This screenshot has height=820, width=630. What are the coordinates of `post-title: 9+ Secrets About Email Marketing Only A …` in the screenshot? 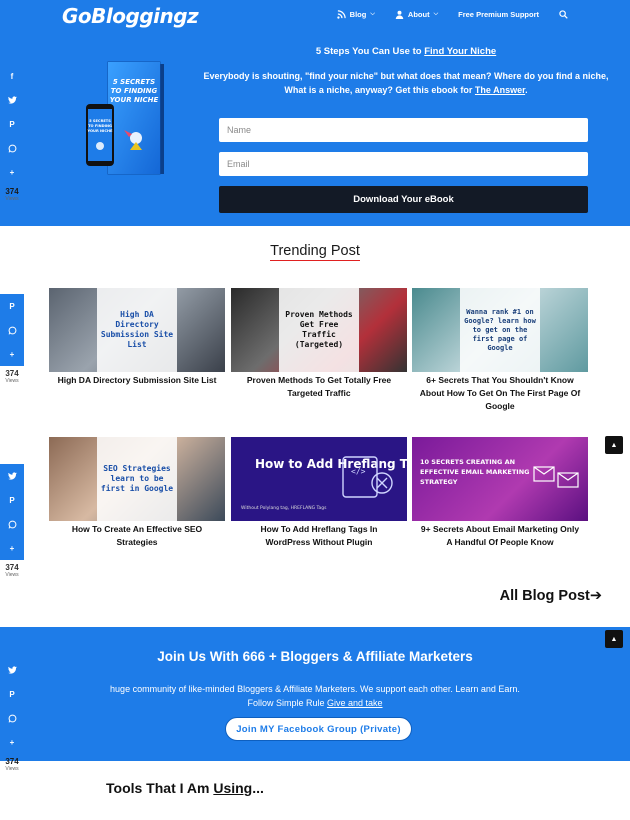 It's located at (500, 536).